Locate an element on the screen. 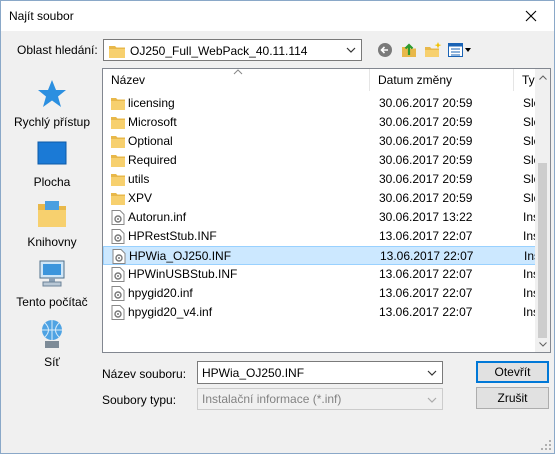  computer-icon is located at coordinates (52, 273).